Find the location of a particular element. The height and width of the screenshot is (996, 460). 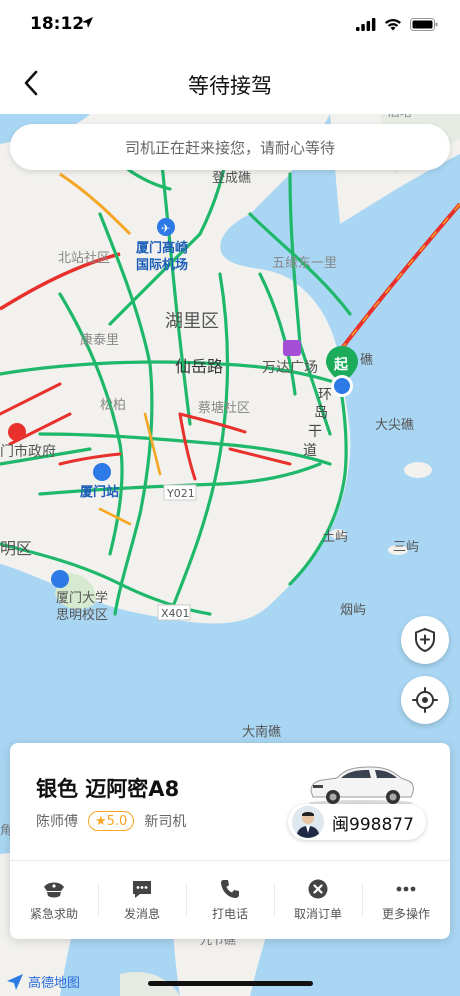

map-label: 大尖礁 is located at coordinates (394, 425).